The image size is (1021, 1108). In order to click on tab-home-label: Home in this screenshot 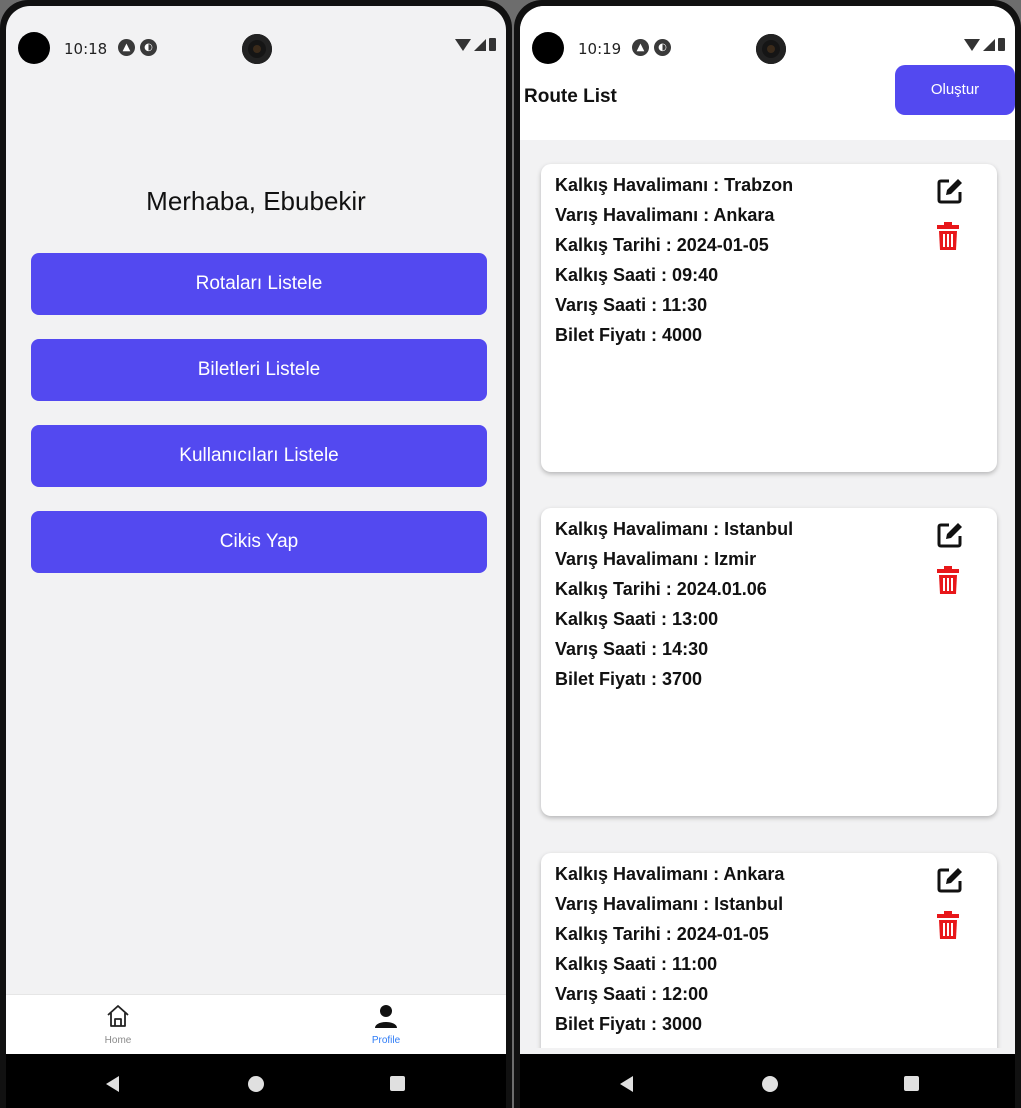, I will do `click(118, 1040)`.